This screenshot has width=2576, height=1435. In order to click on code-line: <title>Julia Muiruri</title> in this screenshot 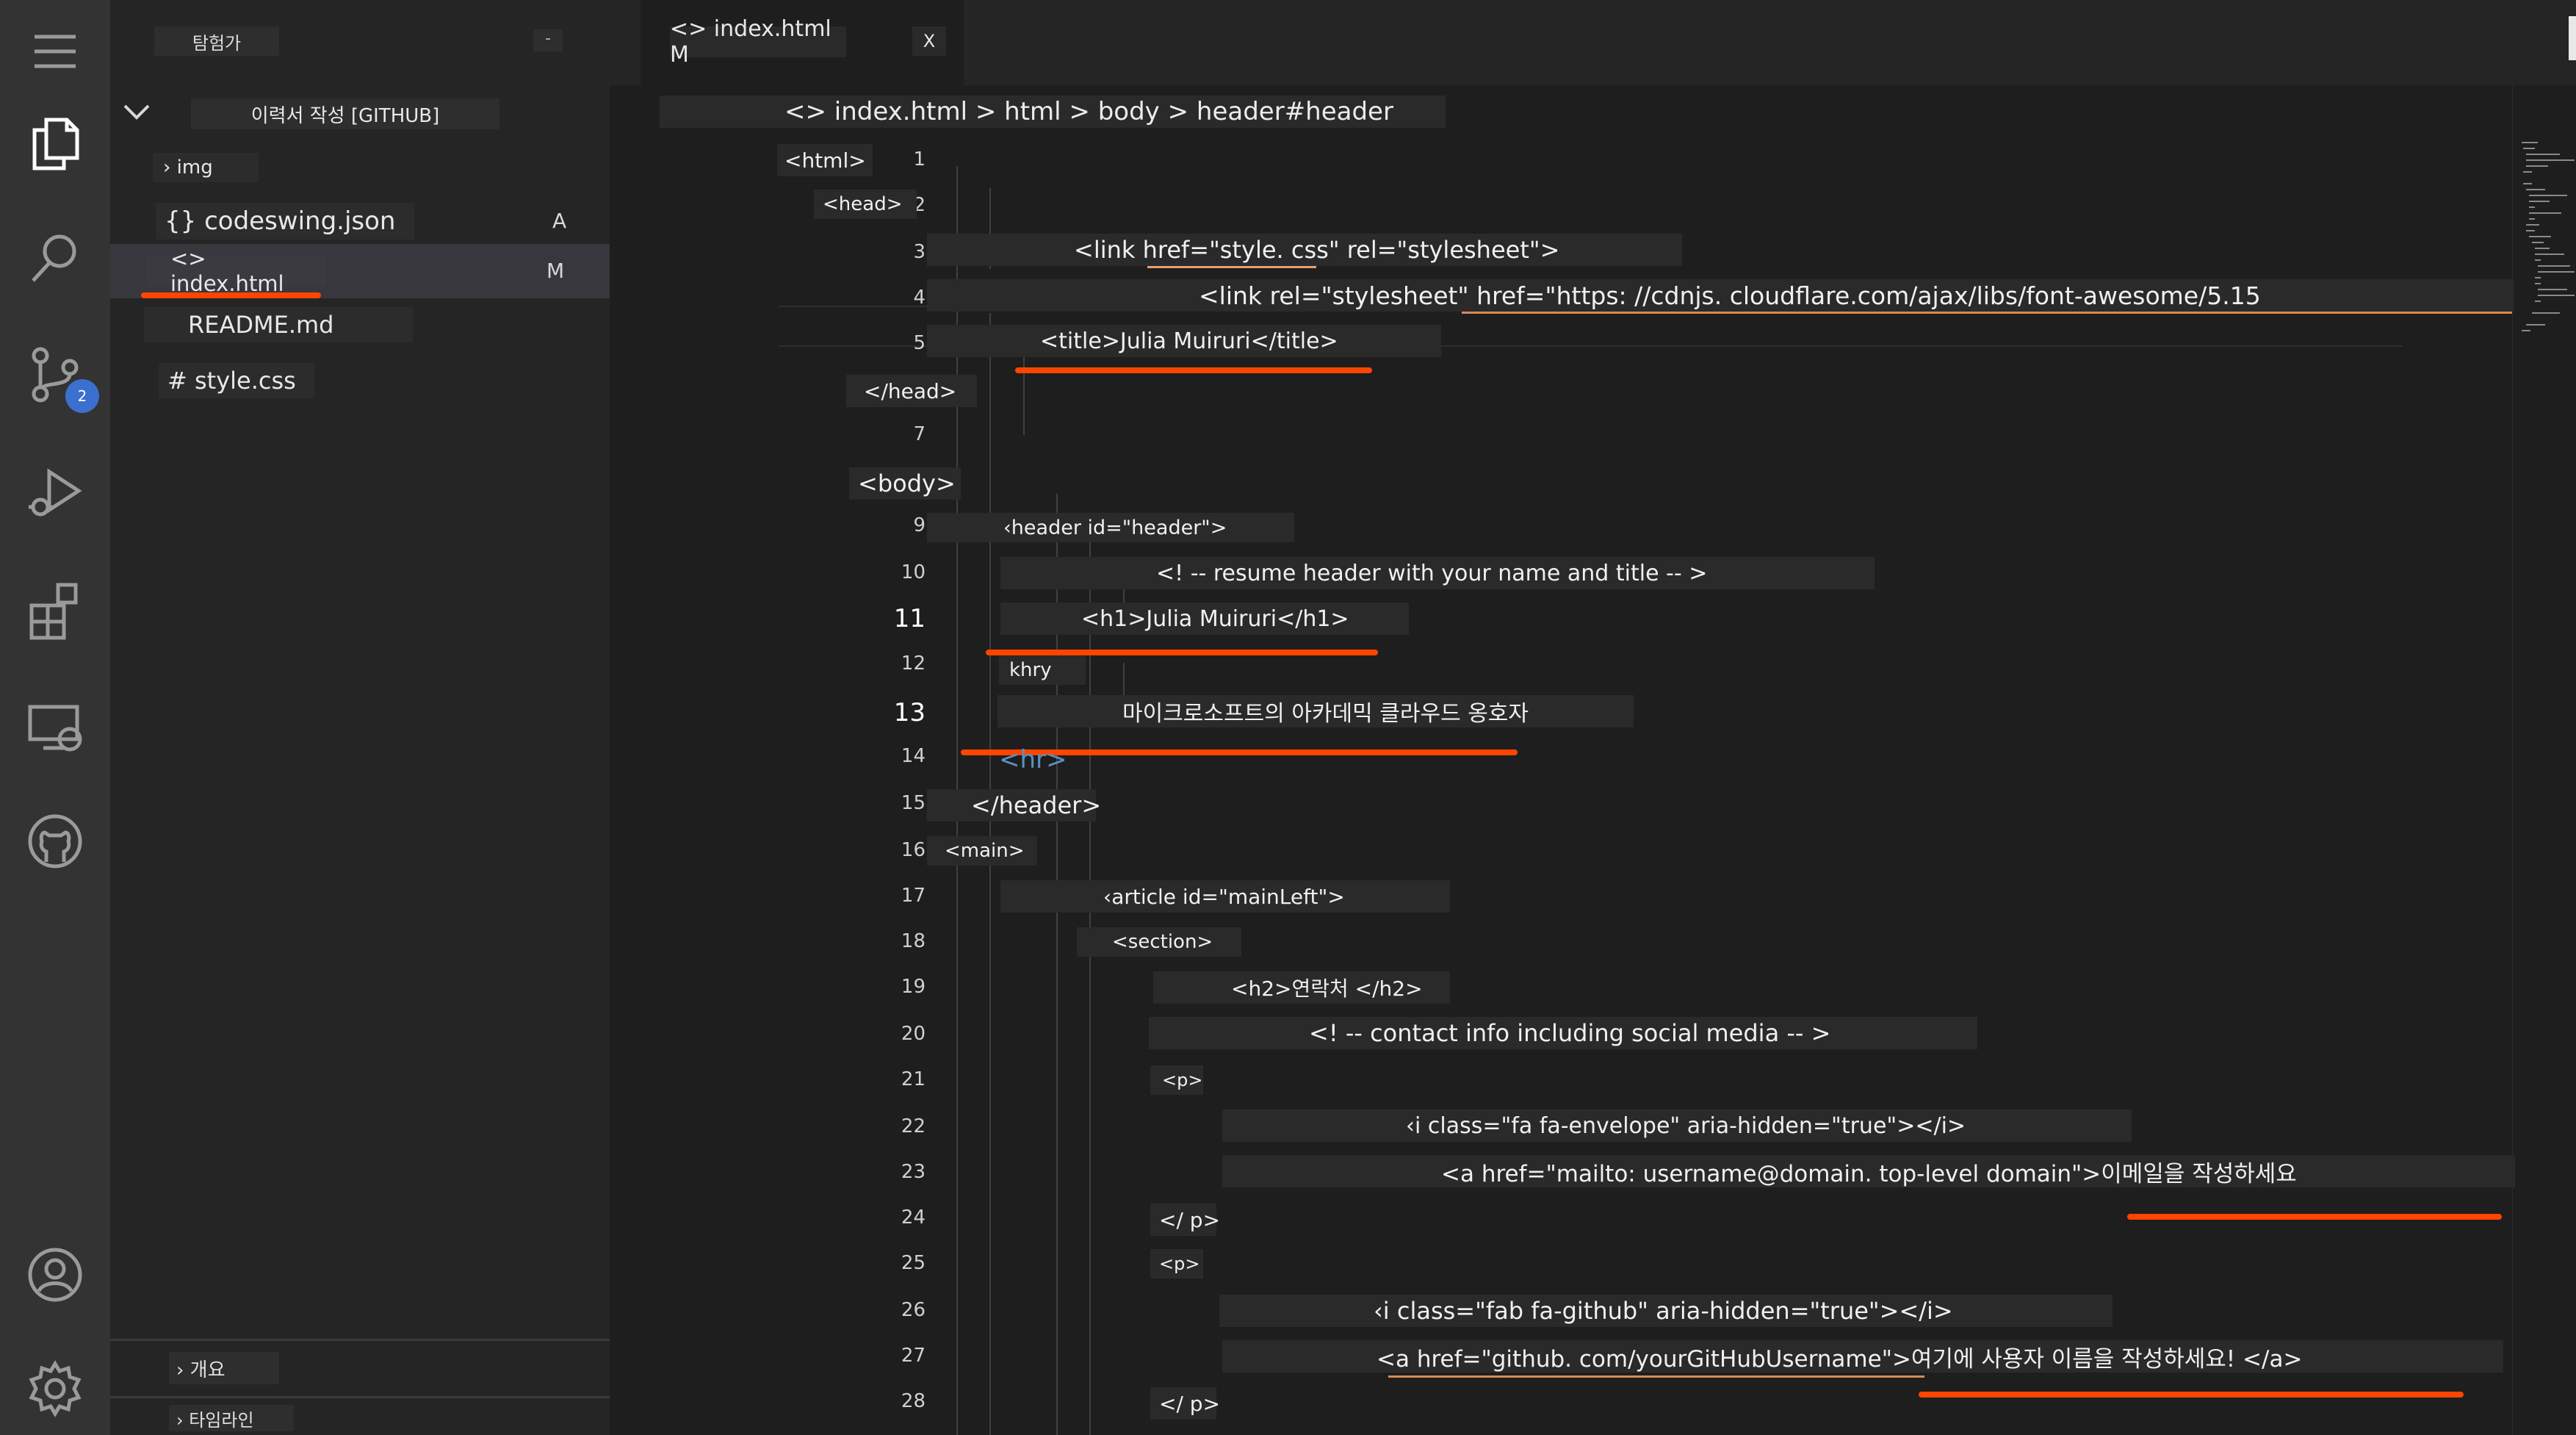, I will do `click(1184, 341)`.